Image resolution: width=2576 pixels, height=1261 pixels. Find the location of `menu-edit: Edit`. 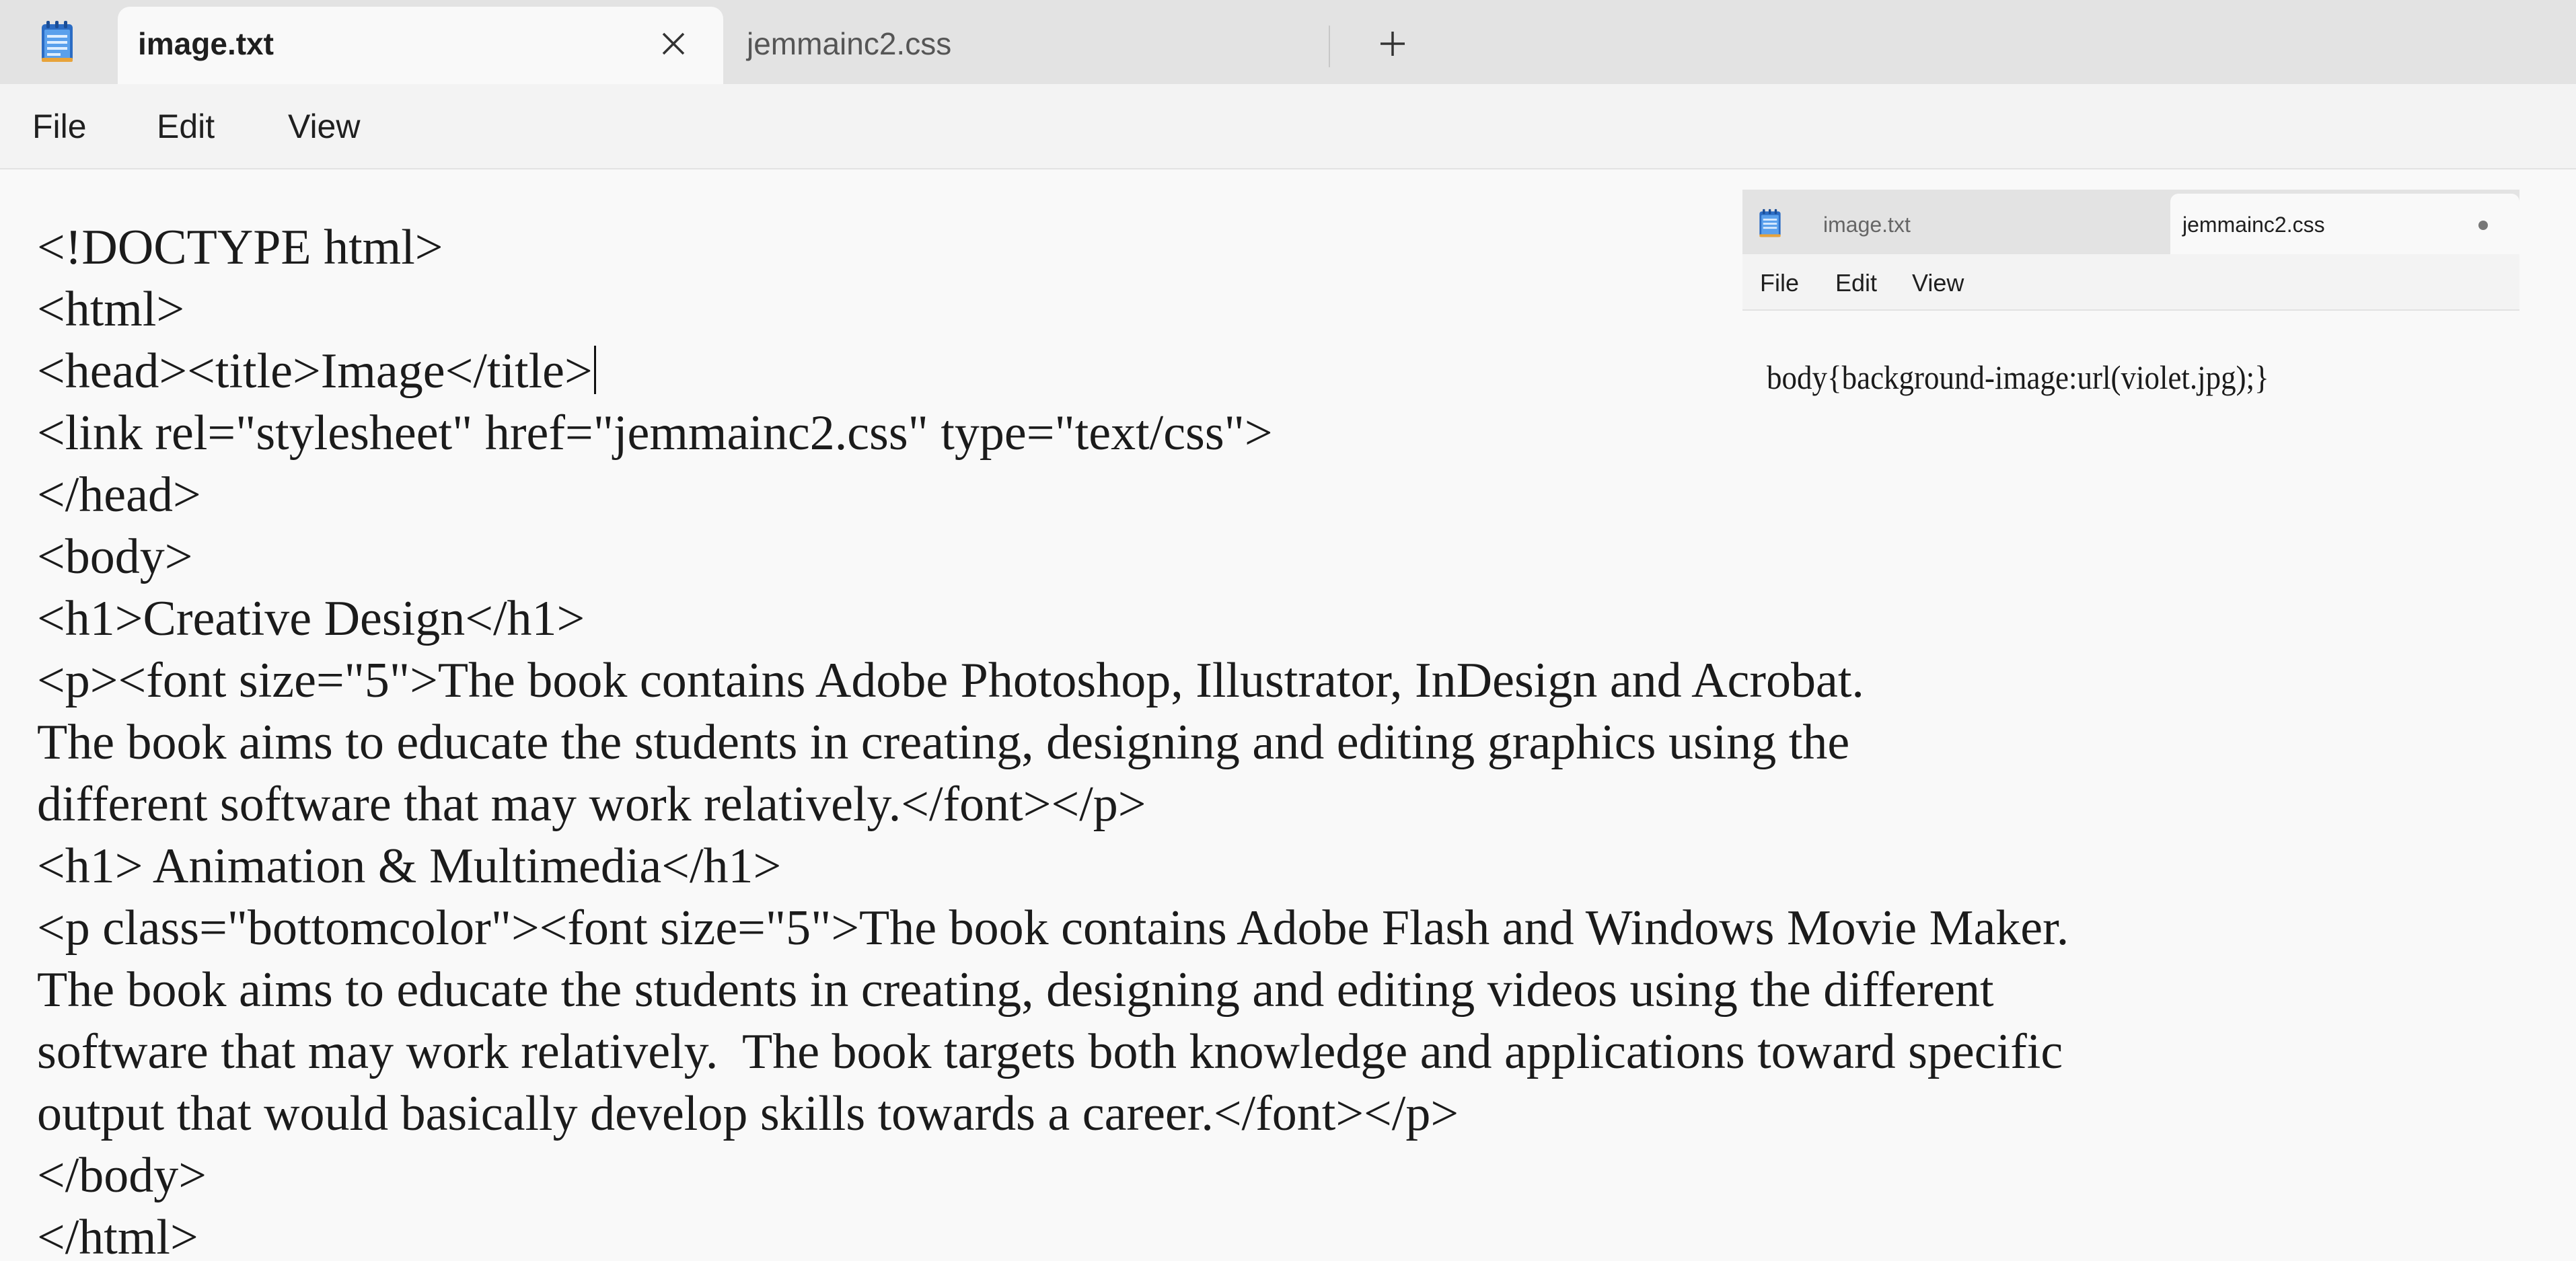

menu-edit: Edit is located at coordinates (186, 127).